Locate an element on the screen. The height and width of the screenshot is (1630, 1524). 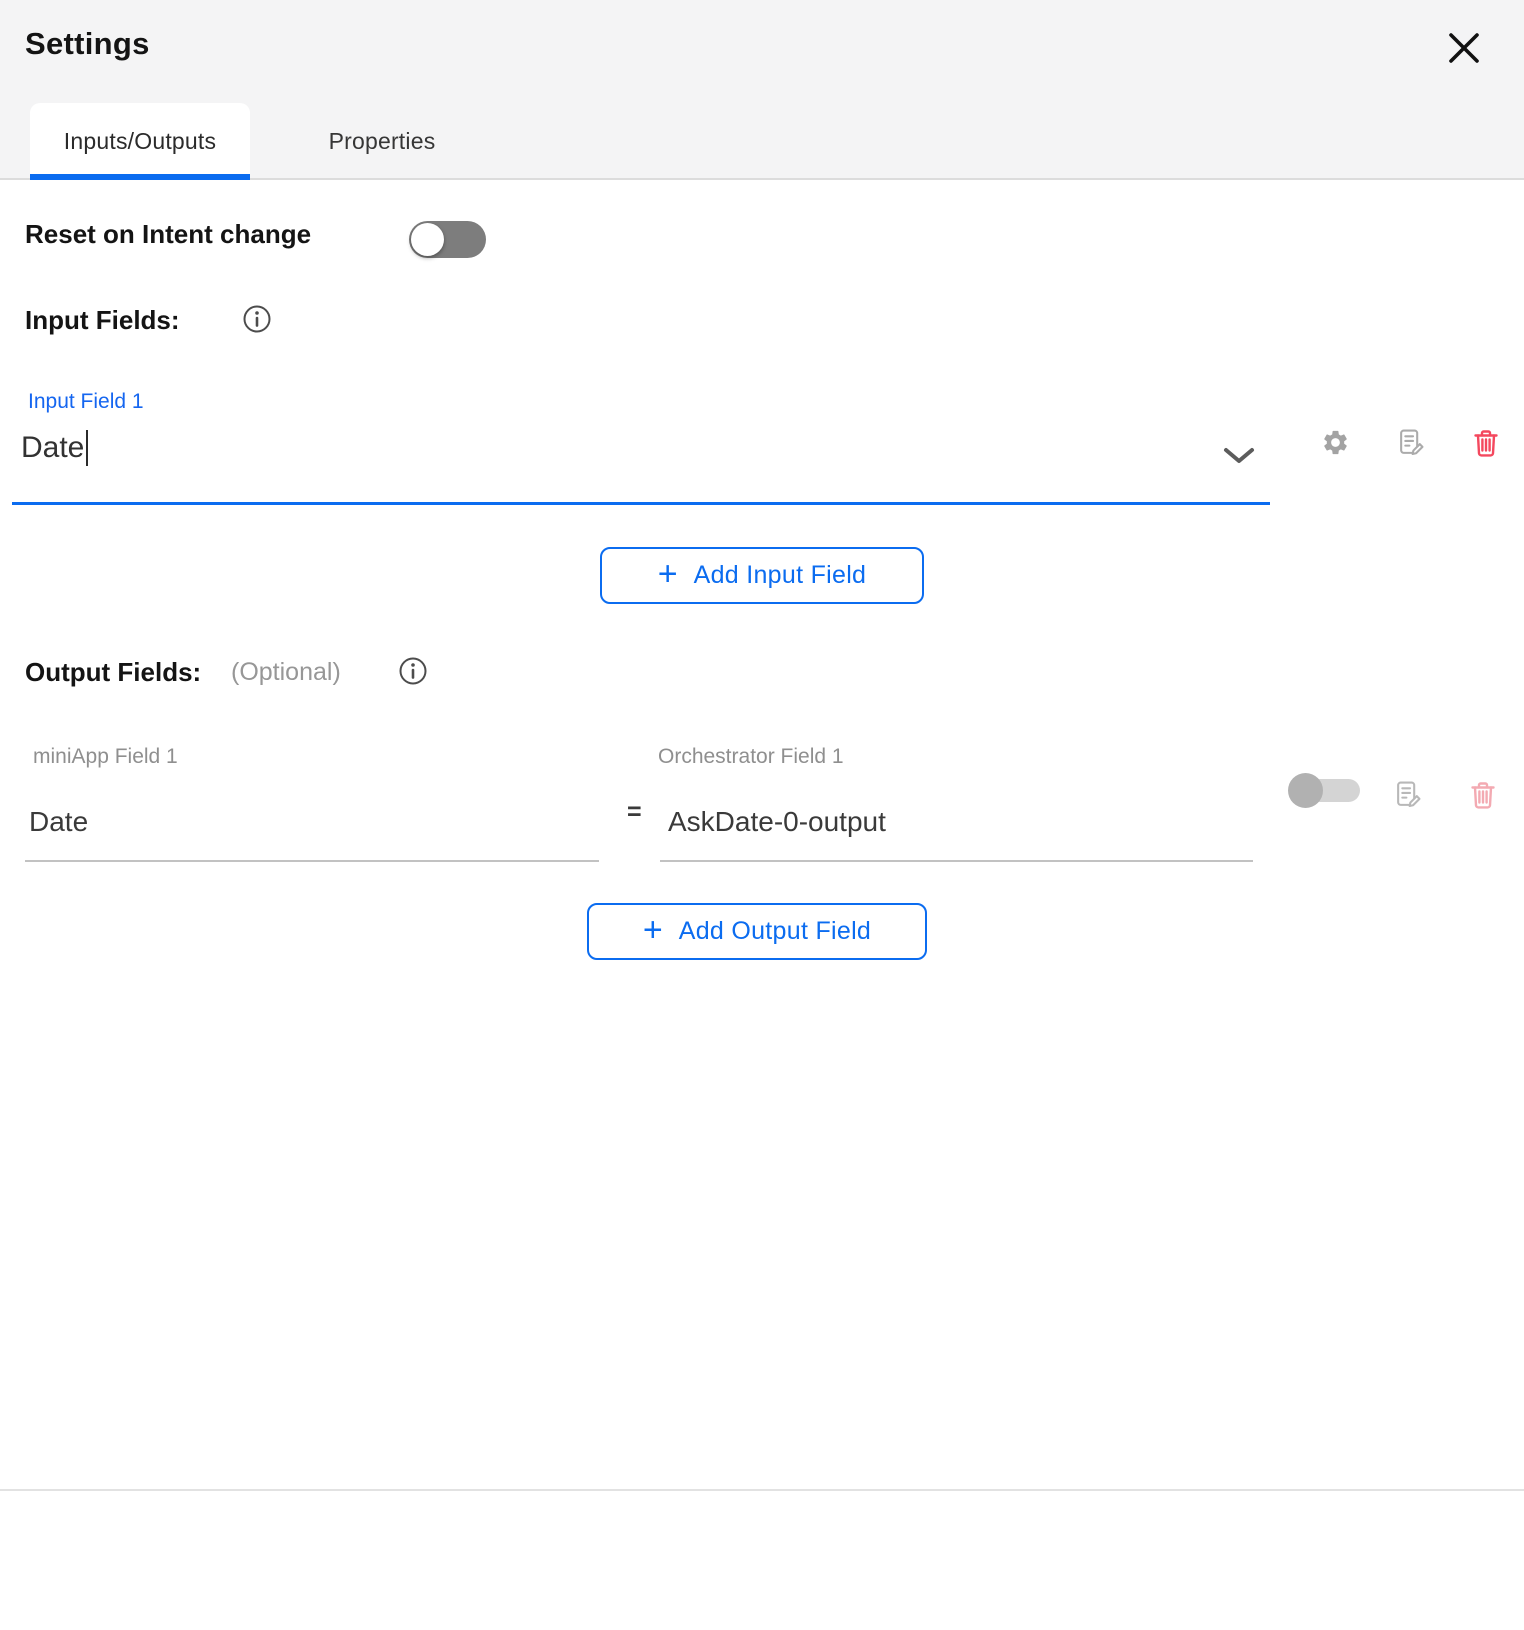
add-input-field-label: Add Input Field is located at coordinates (780, 575).